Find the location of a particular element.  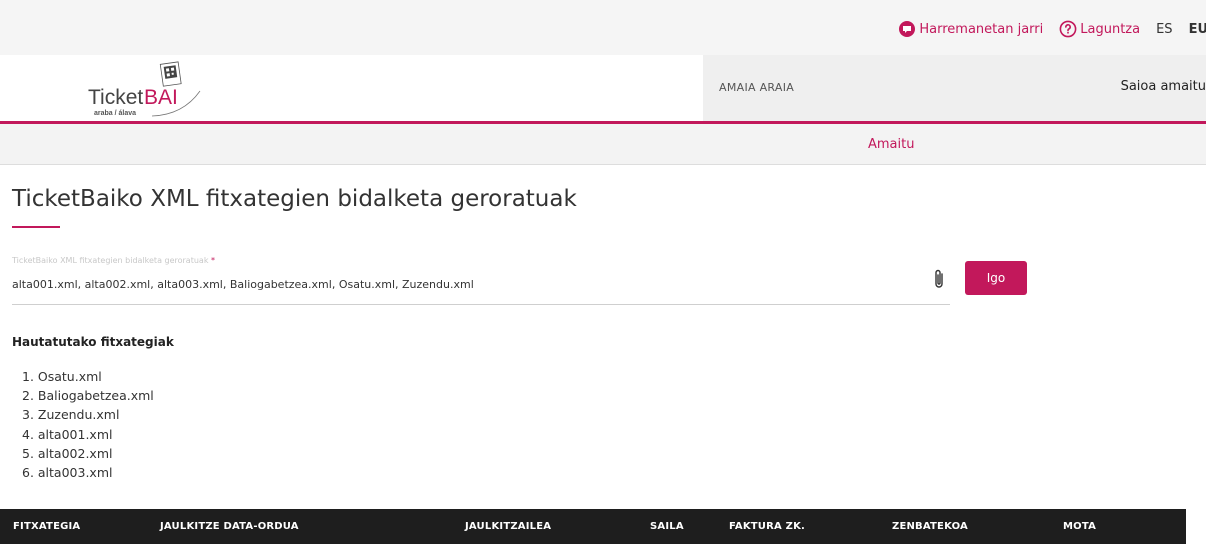

ticketbai-logo: Ticket BAI araba / álava is located at coordinates (145, 90).